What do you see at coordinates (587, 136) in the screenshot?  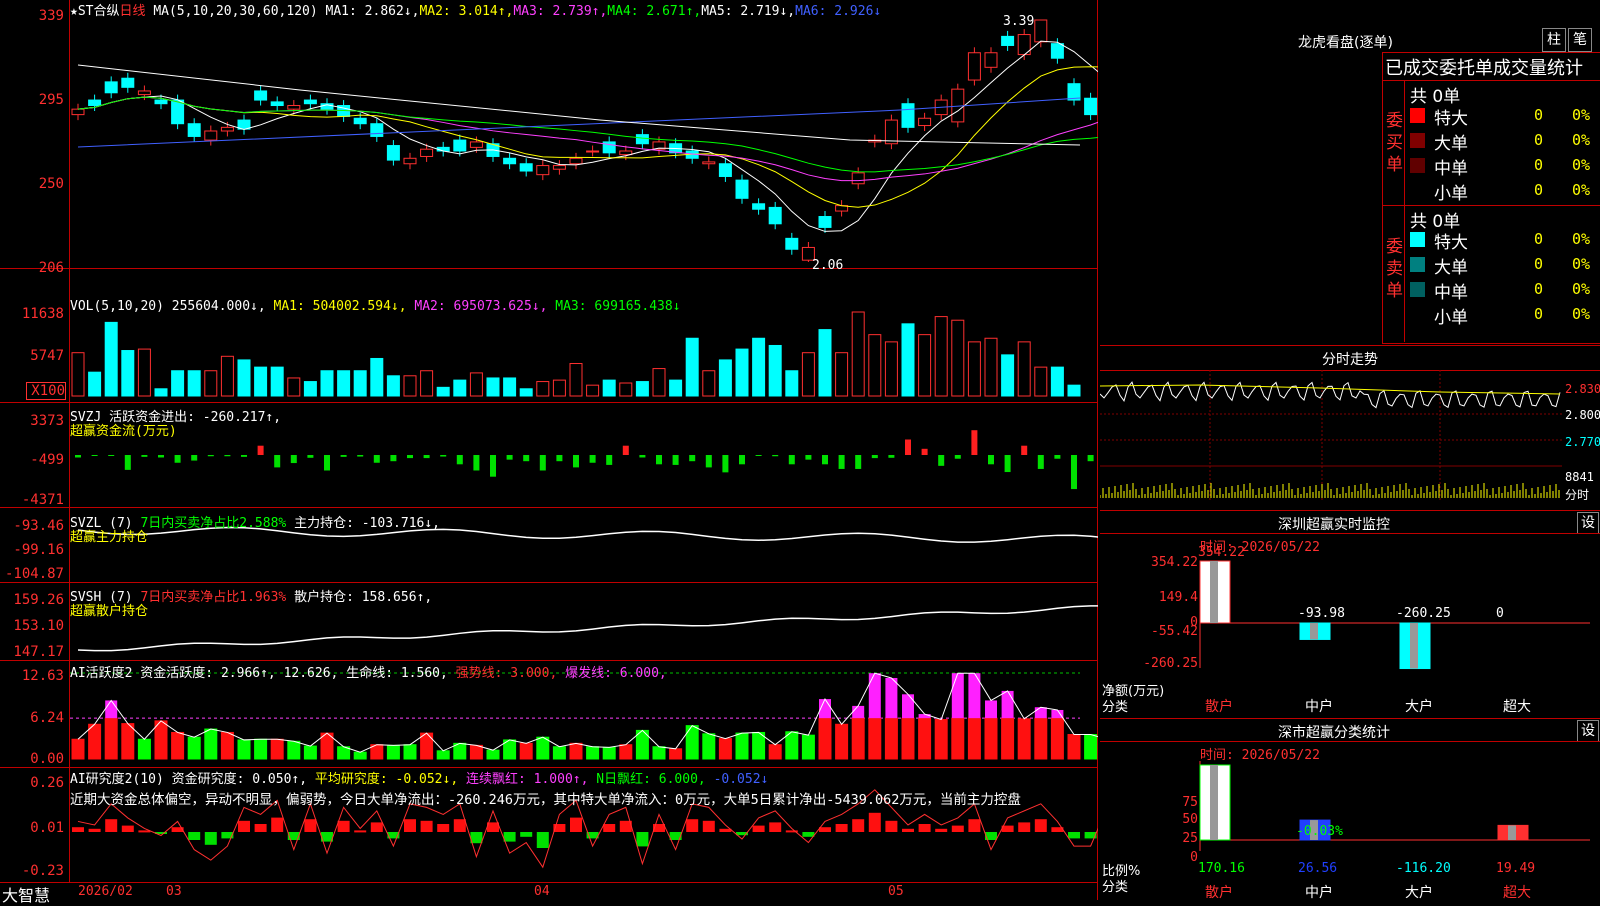 I see `ma-lines` at bounding box center [587, 136].